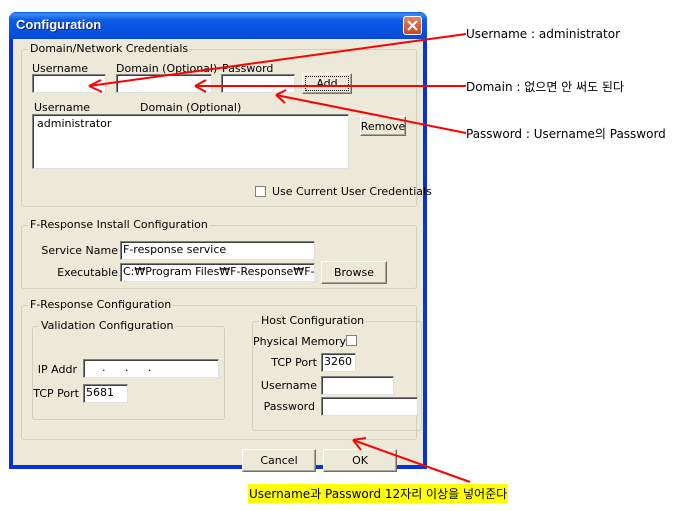  Describe the element at coordinates (299, 341) in the screenshot. I see `physical-memory-label: Physical Memory` at that location.